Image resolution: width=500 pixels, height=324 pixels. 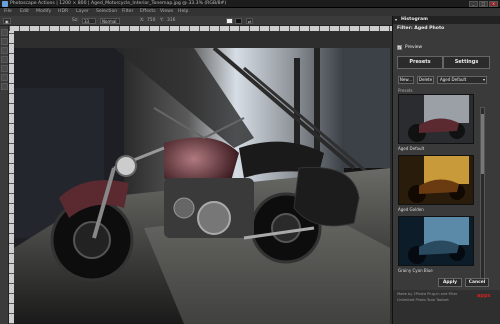 I want to click on move-tool-icon, so click(x=4, y=32).